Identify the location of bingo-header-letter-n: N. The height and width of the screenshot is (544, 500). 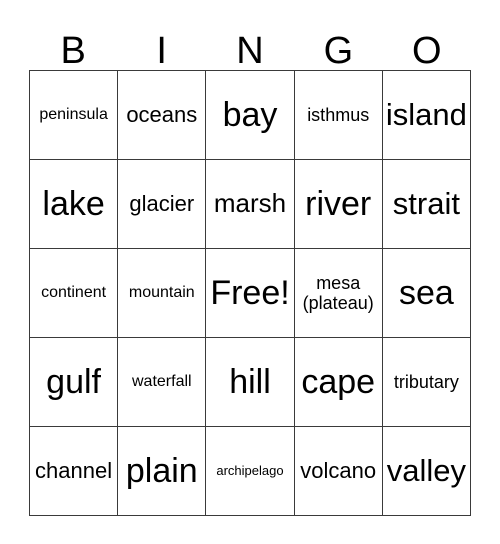
(250, 42).